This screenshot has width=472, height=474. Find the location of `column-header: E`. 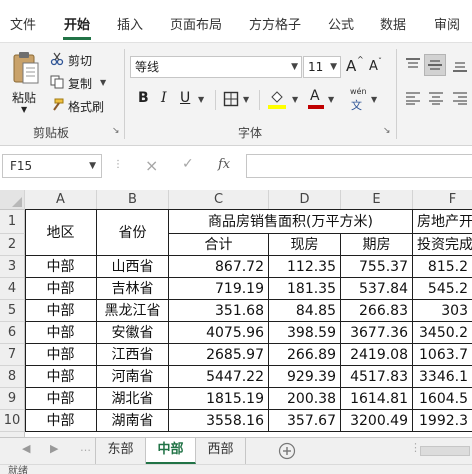

column-header: E is located at coordinates (377, 200).